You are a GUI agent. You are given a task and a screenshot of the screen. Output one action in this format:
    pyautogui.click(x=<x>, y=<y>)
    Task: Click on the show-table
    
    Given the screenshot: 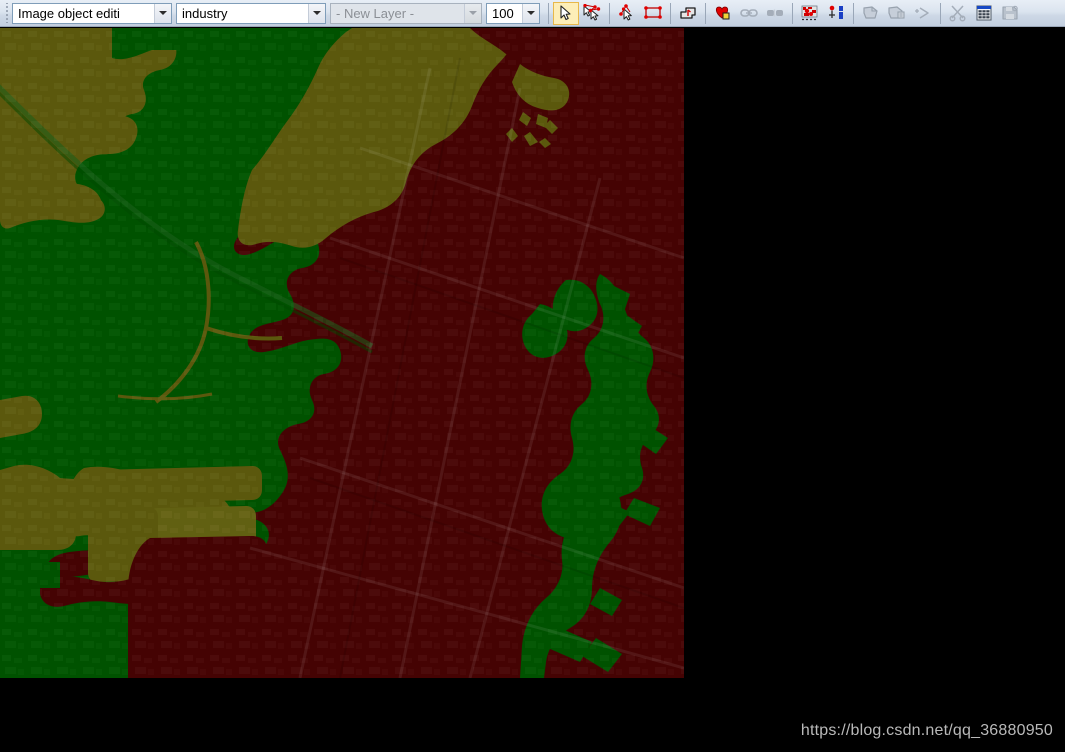 What is the action you would take?
    pyautogui.click(x=984, y=13)
    